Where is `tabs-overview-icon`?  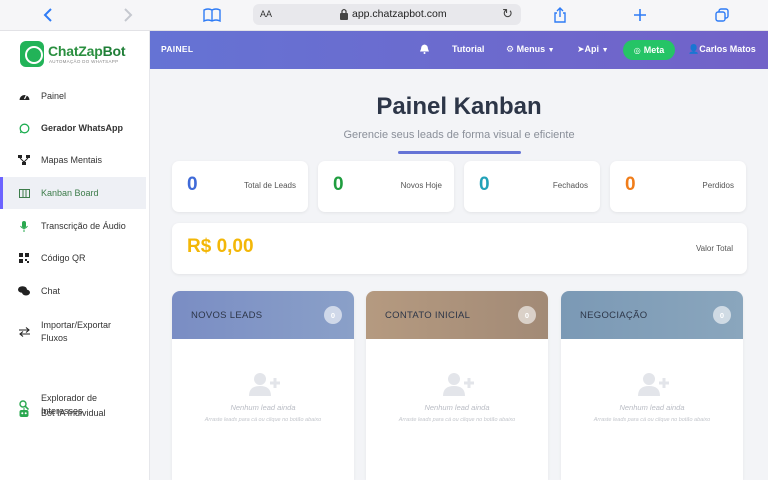 tabs-overview-icon is located at coordinates (722, 15).